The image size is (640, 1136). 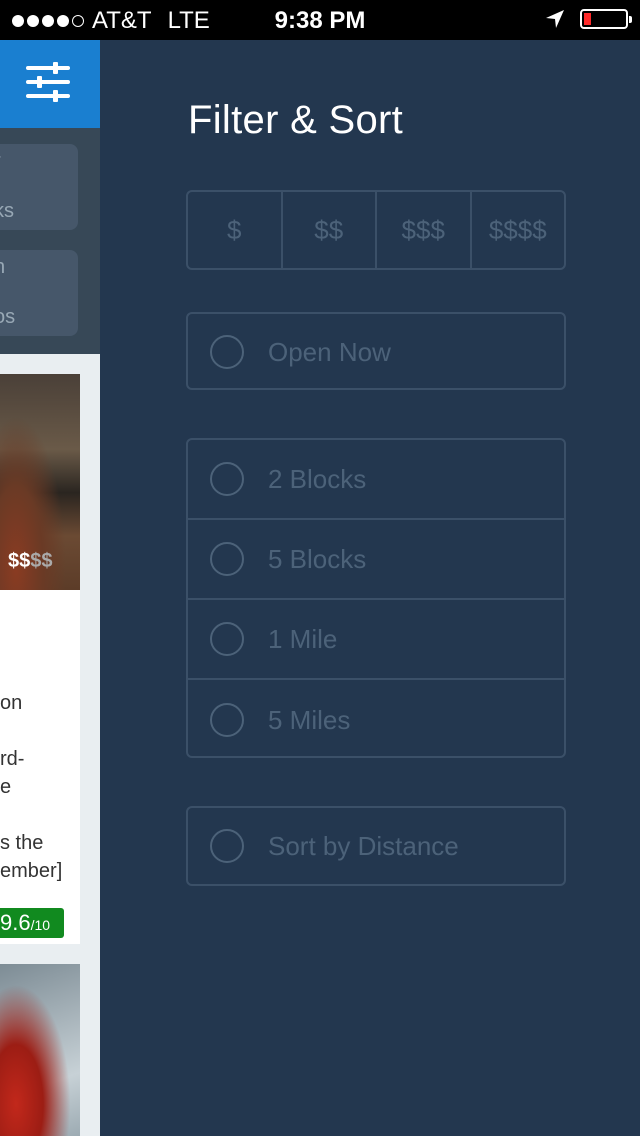 What do you see at coordinates (2, 267) in the screenshot?
I see `category-line: n` at bounding box center [2, 267].